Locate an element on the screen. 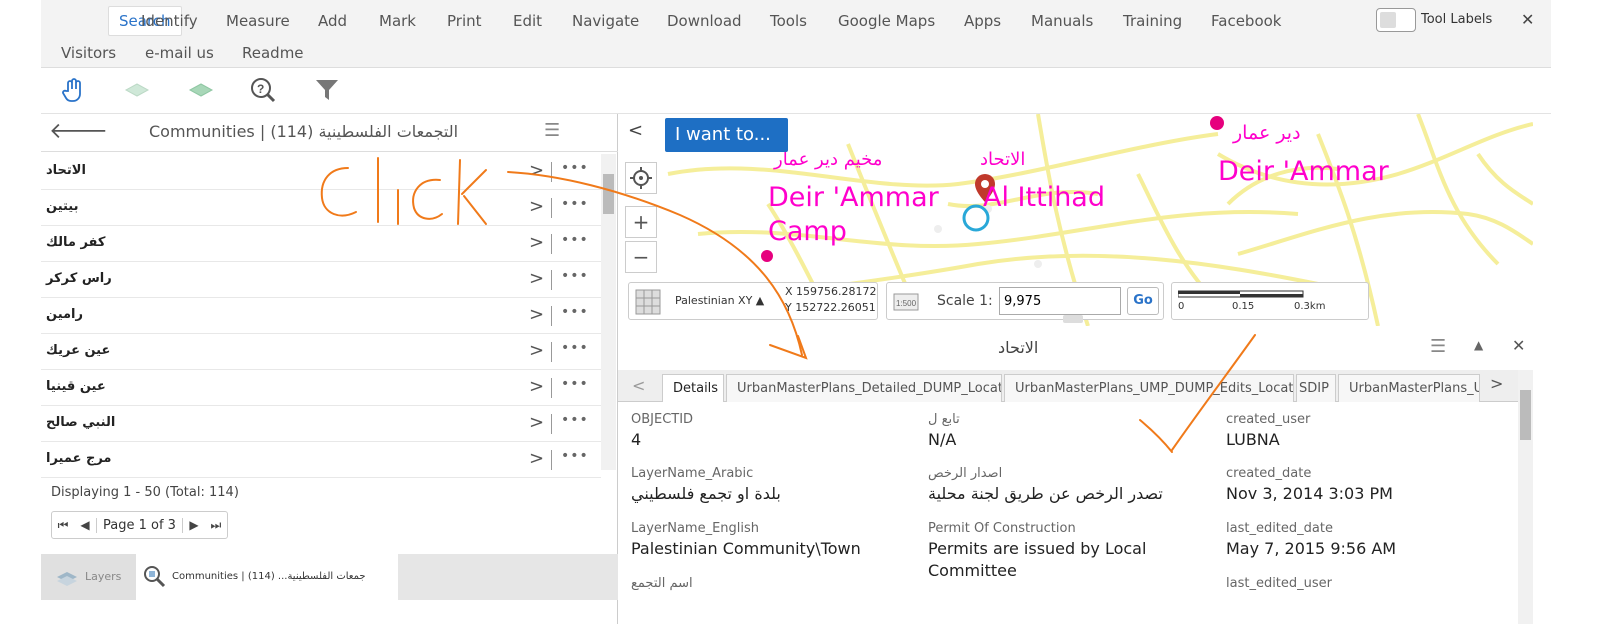 The height and width of the screenshot is (633, 1607). list-item: راس كركر > ••• is located at coordinates (321, 280).